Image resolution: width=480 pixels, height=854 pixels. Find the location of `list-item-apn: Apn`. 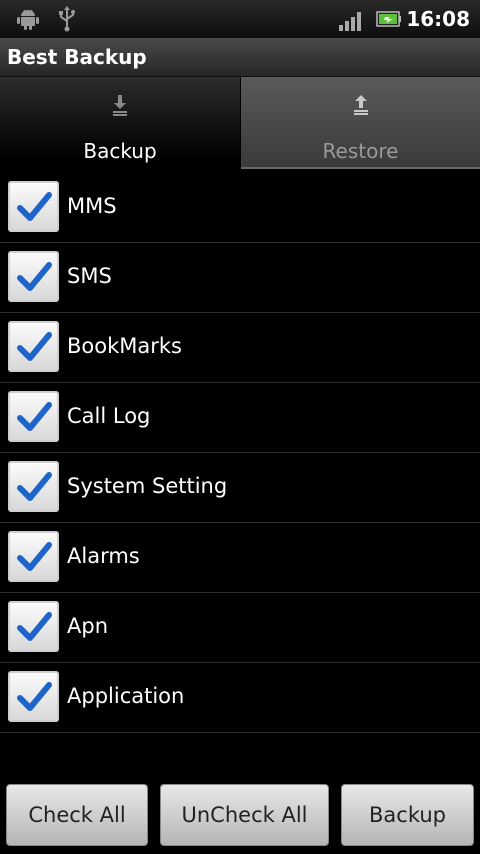

list-item-apn: Apn is located at coordinates (240, 628).